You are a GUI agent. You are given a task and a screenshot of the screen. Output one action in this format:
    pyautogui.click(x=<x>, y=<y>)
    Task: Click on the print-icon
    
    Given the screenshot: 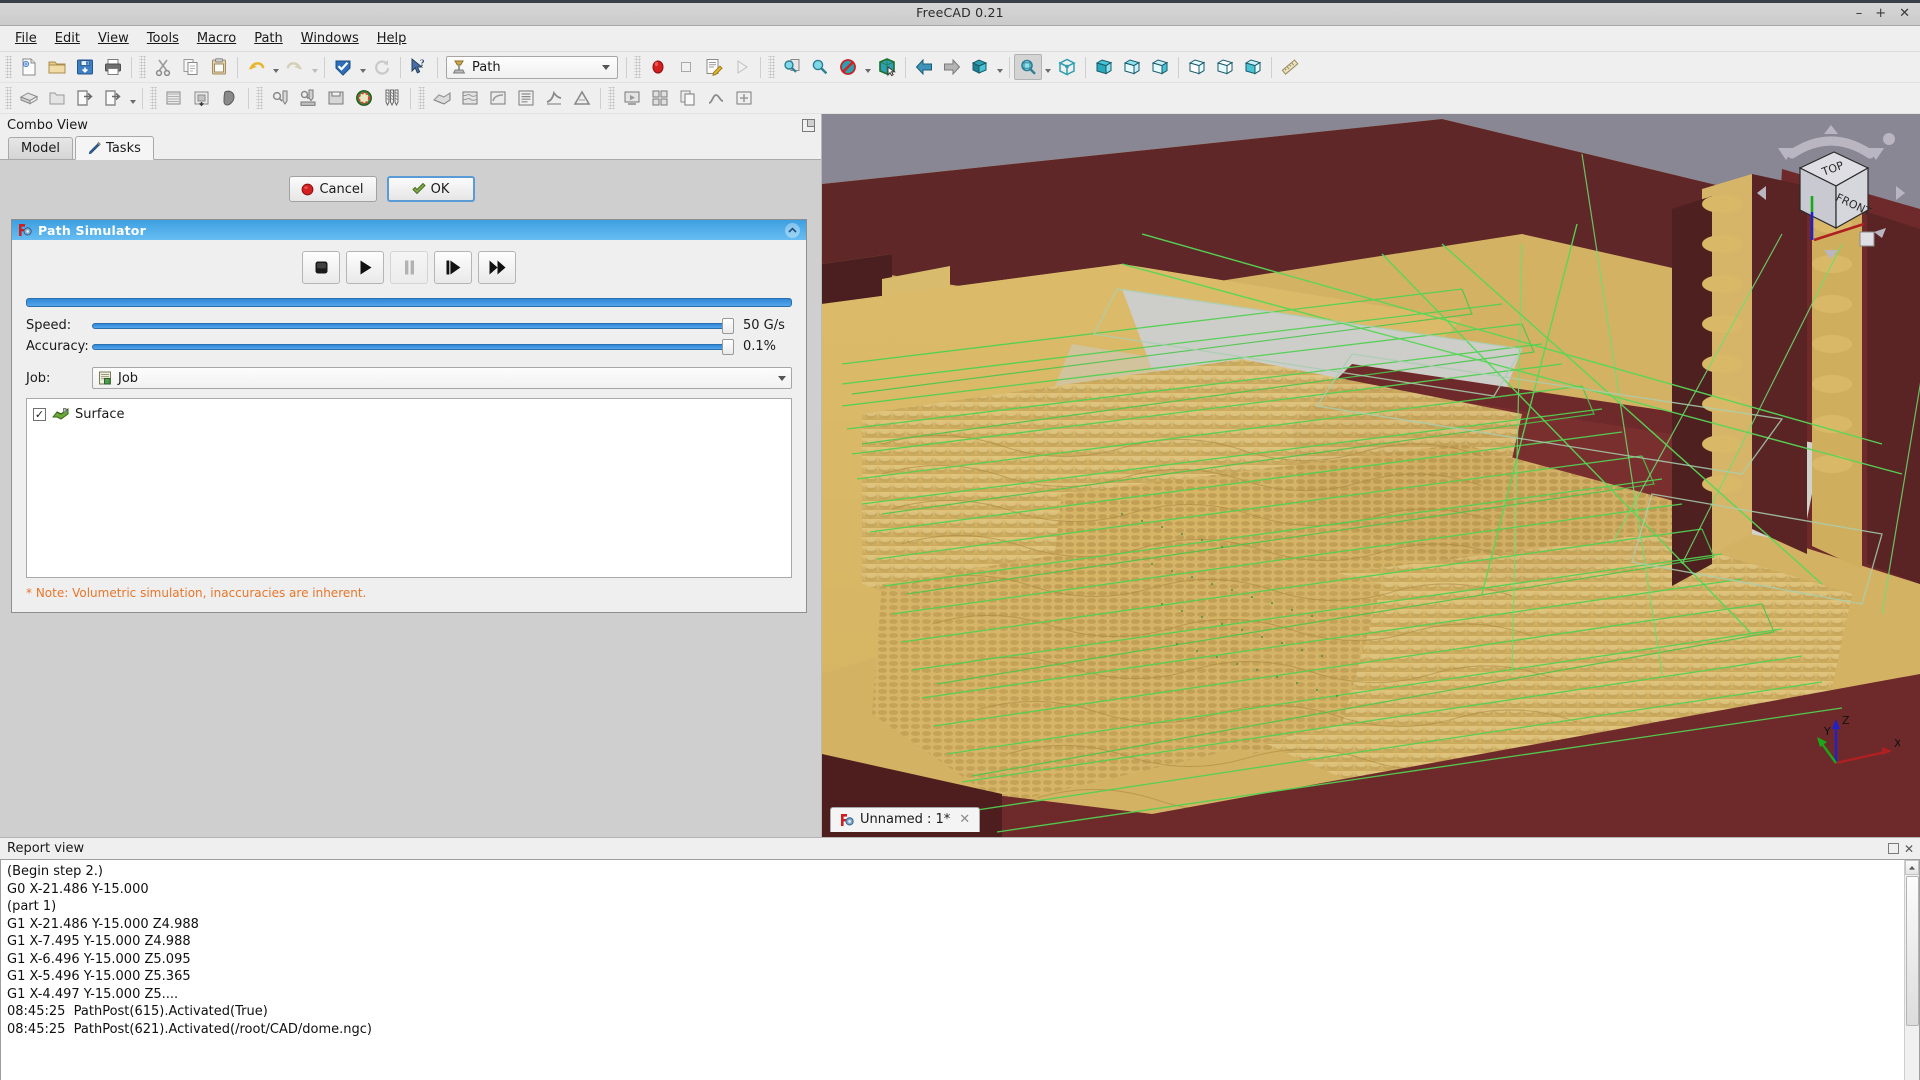 What is the action you would take?
    pyautogui.click(x=113, y=67)
    